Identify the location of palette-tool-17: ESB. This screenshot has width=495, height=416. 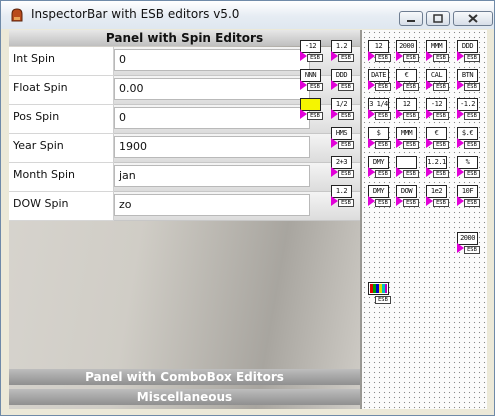
(408, 168).